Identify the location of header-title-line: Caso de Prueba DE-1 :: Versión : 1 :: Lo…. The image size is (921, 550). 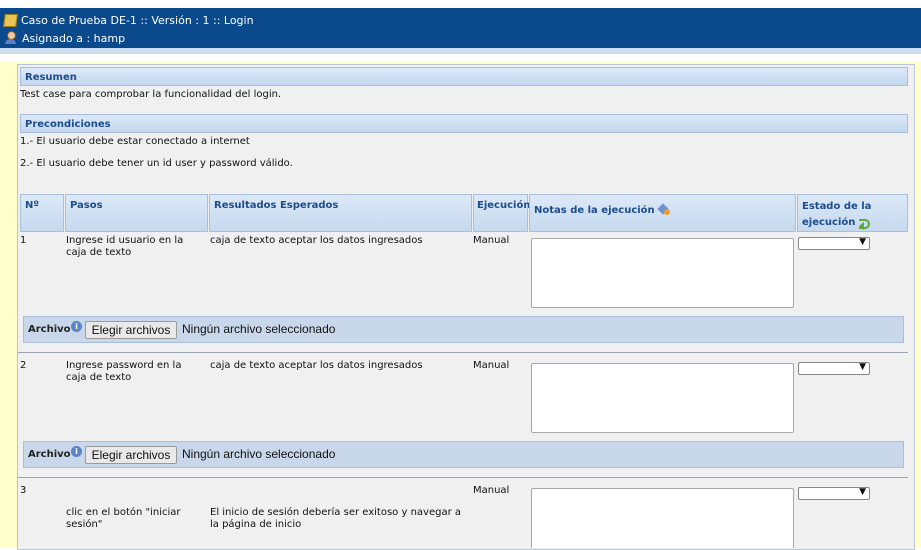
(128, 20).